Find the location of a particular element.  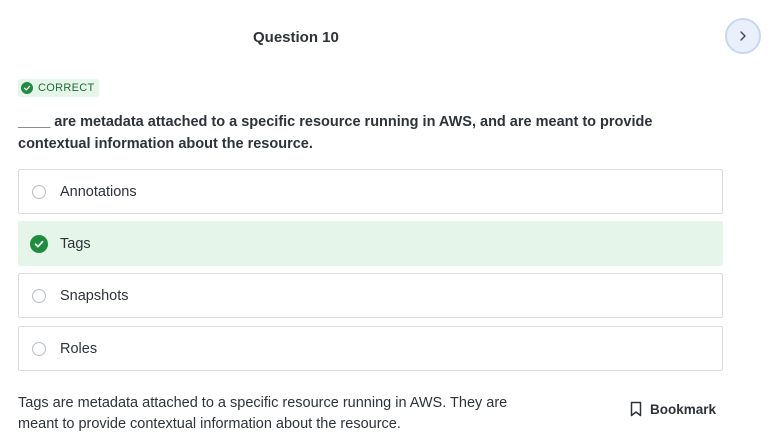

bookmark-button: Bookmark is located at coordinates (673, 409).